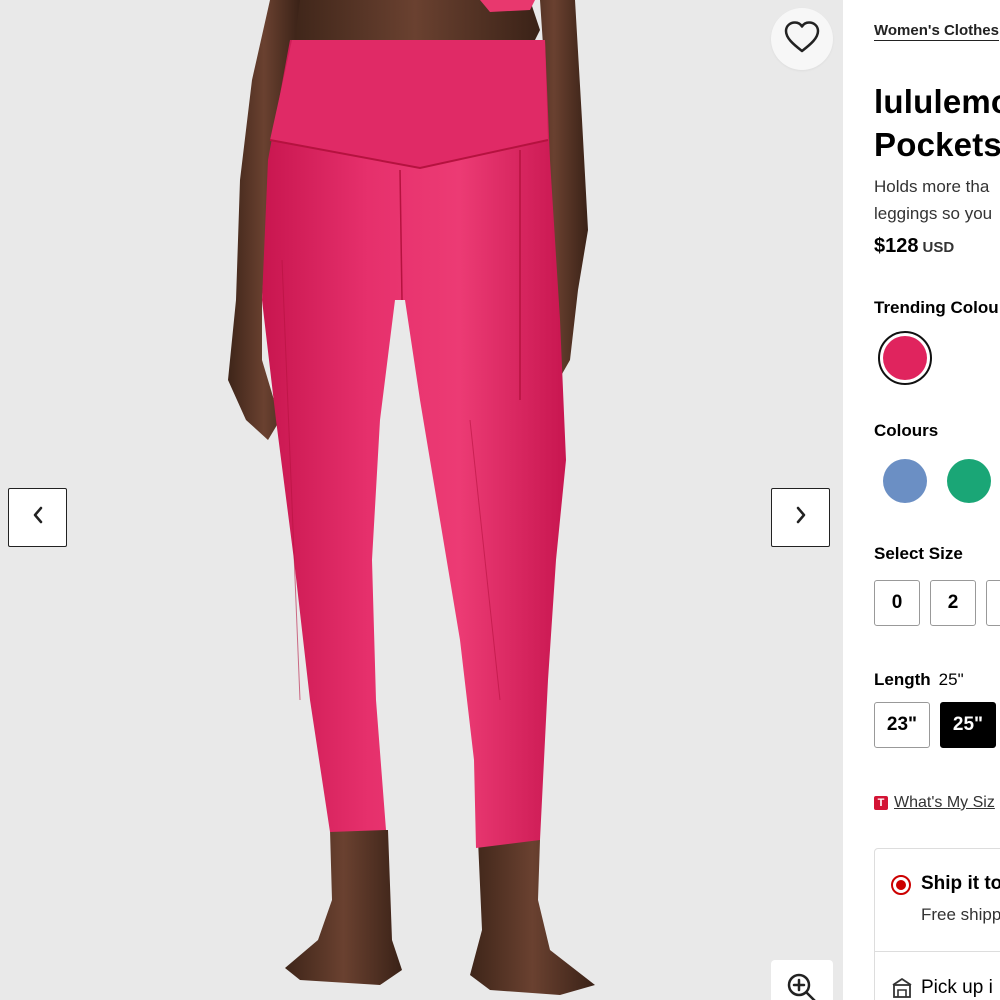 The height and width of the screenshot is (1000, 1000). Describe the element at coordinates (993, 603) in the screenshot. I see `size-option-next` at that location.